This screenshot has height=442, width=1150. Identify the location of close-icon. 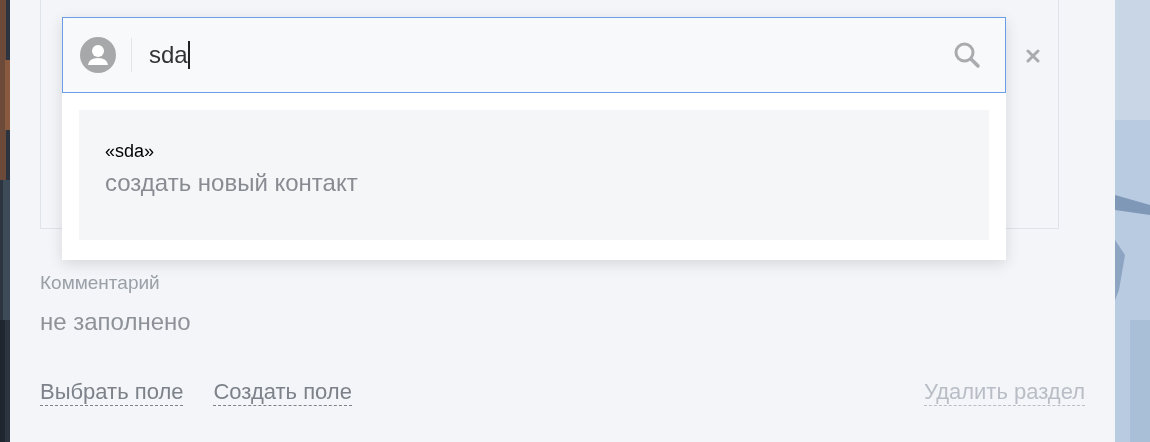
(1033, 56).